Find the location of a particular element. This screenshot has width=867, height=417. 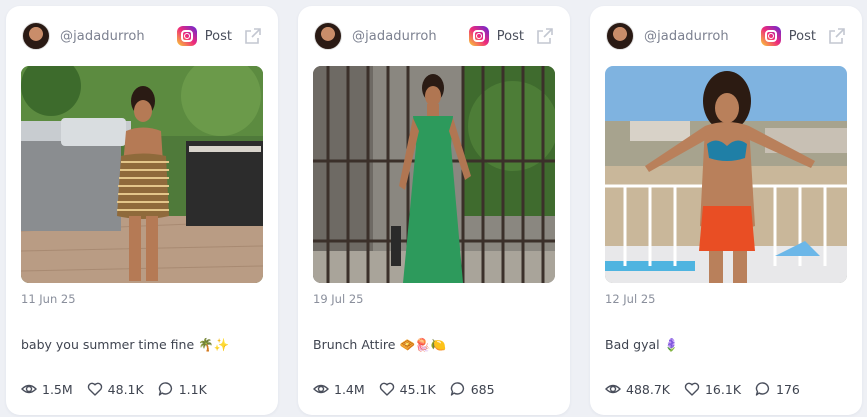

views-stat: 488.7K is located at coordinates (637, 389).